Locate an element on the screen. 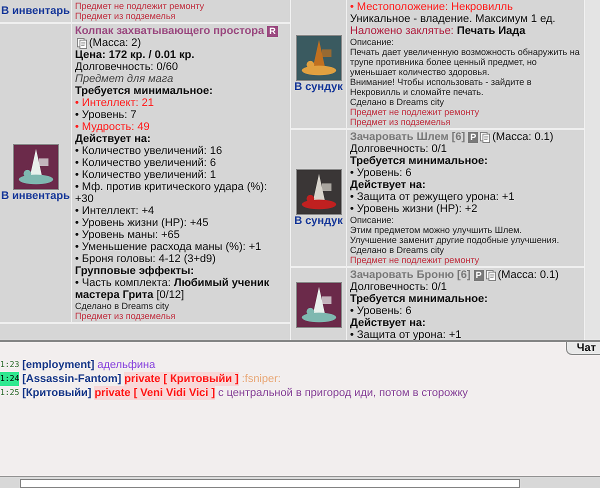 The height and width of the screenshot is (488, 600). message-text: с центральной в пригород иди, потом в сторожку is located at coordinates (343, 393).